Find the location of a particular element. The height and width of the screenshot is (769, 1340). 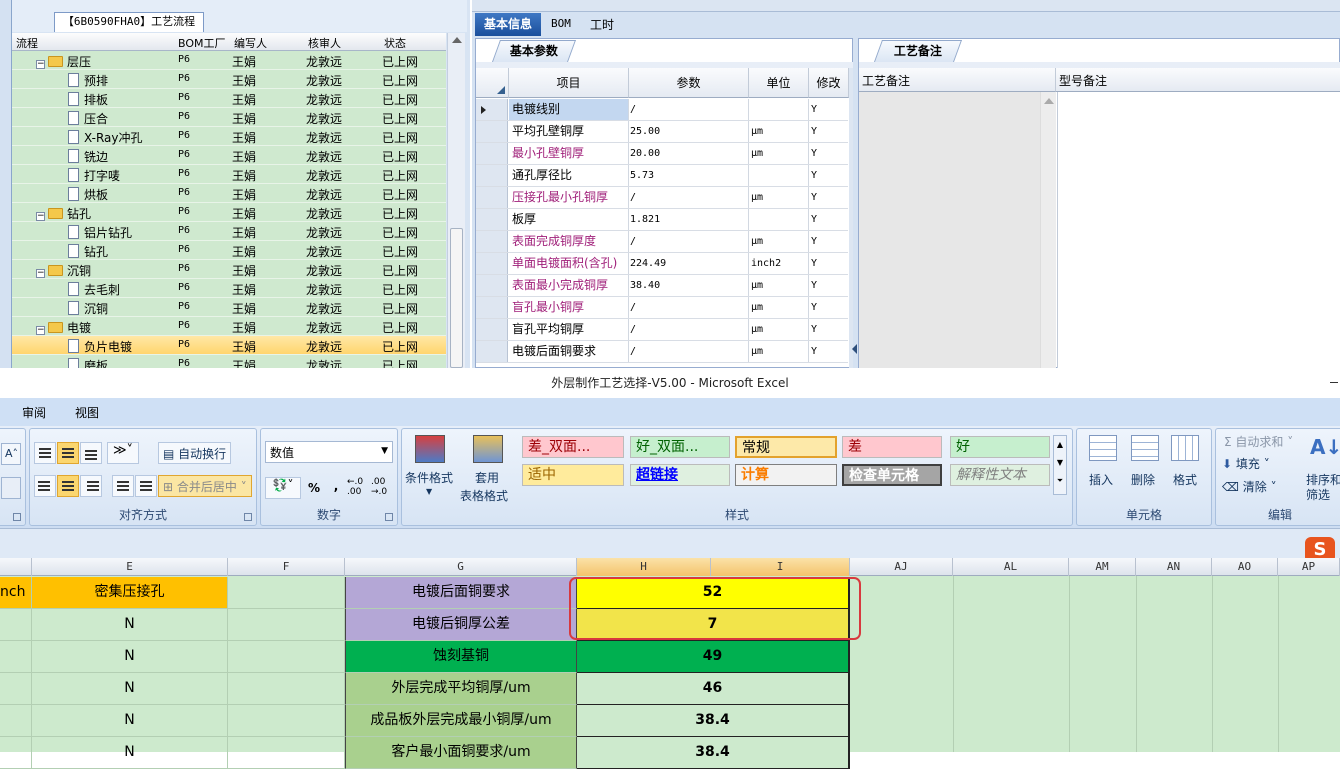

autosum-button: Σ 自动求和 ˅ is located at coordinates (1258, 441).